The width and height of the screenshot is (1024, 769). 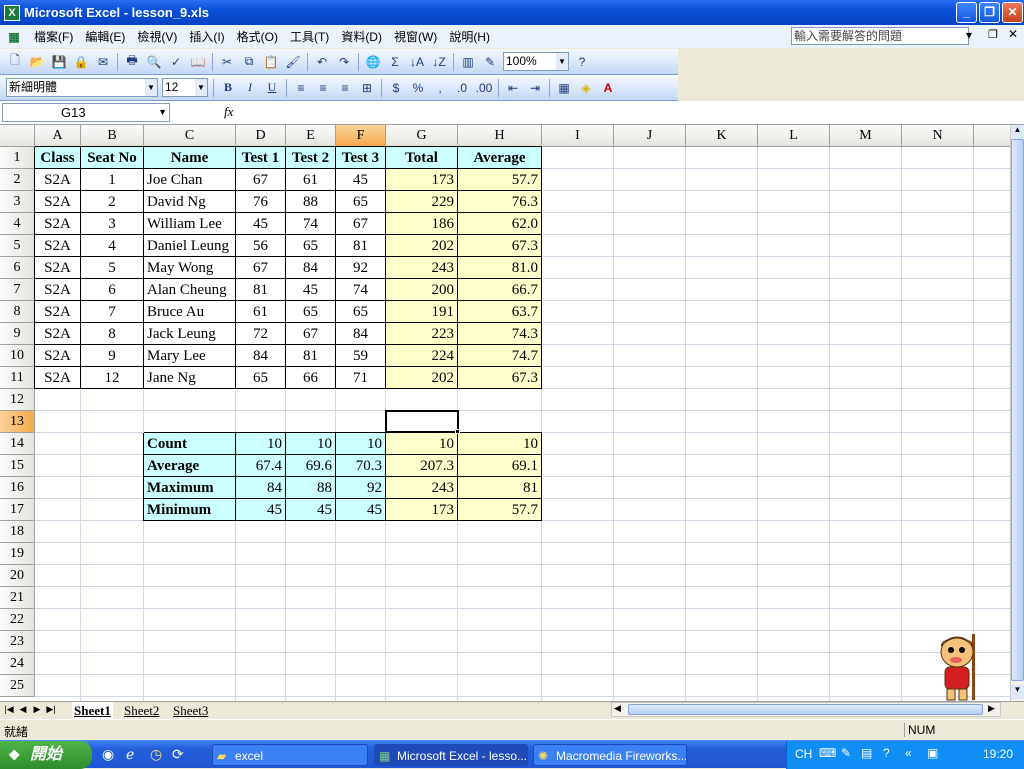 I want to click on select-all-corner, so click(x=17, y=136).